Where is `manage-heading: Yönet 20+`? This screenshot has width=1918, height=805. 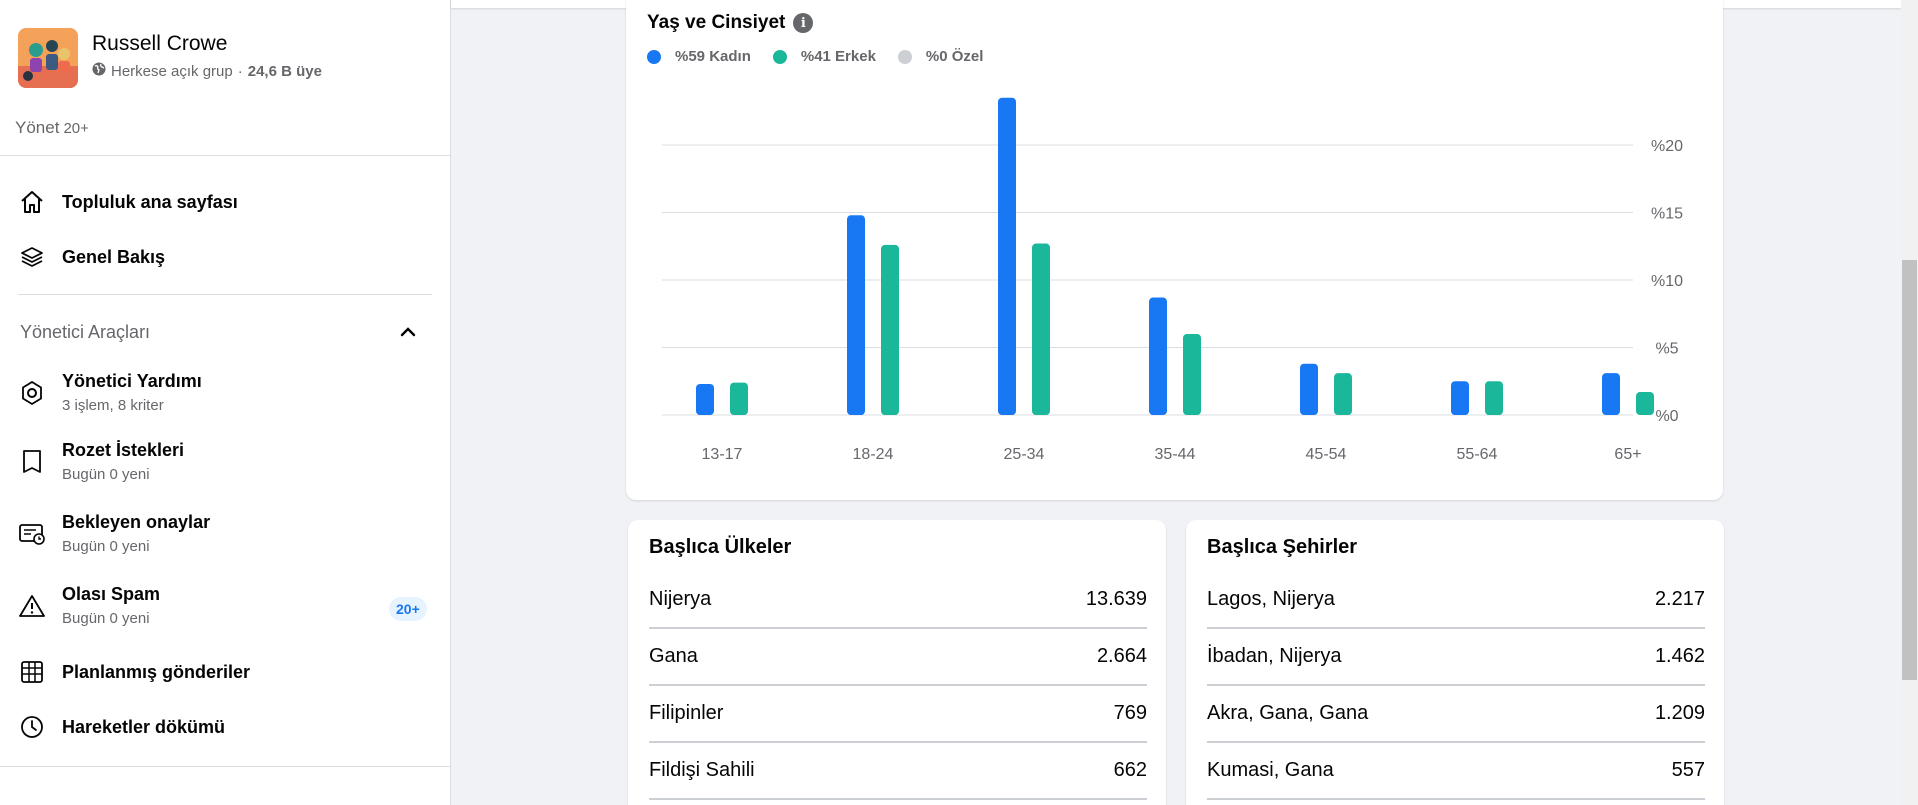
manage-heading: Yönet 20+ is located at coordinates (52, 128).